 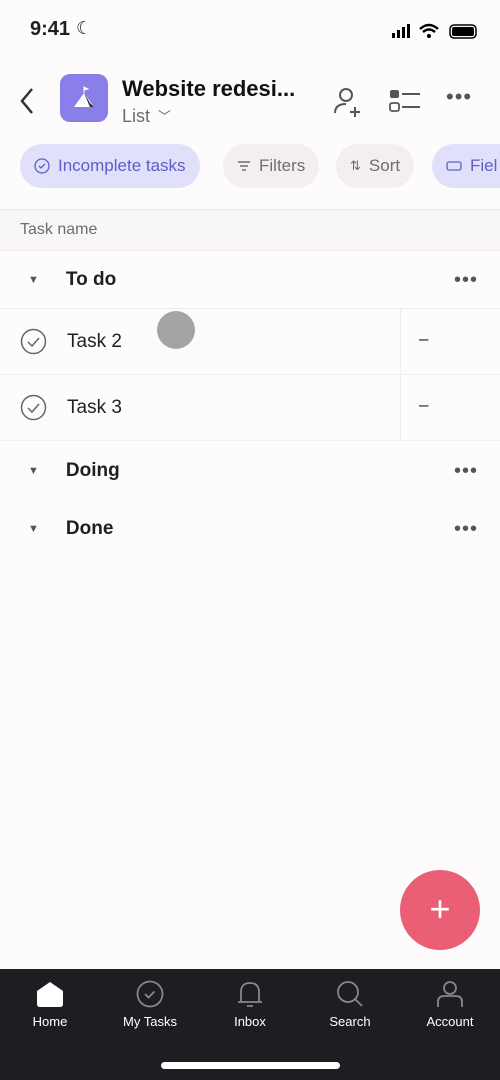 What do you see at coordinates (434, 31) in the screenshot?
I see `status-icons` at bounding box center [434, 31].